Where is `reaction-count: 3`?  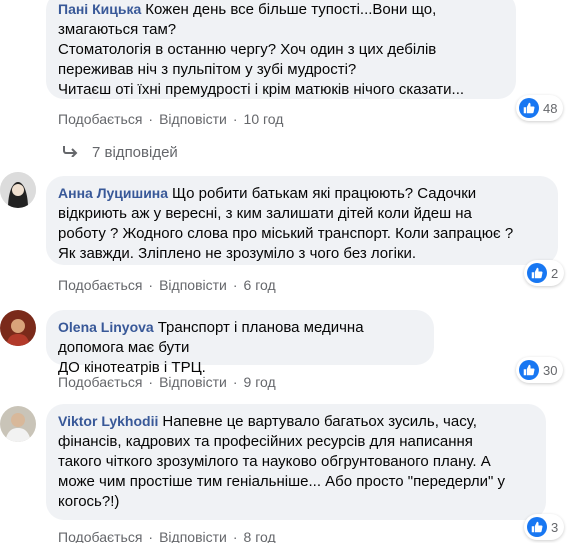 reaction-count: 3 is located at coordinates (555, 527).